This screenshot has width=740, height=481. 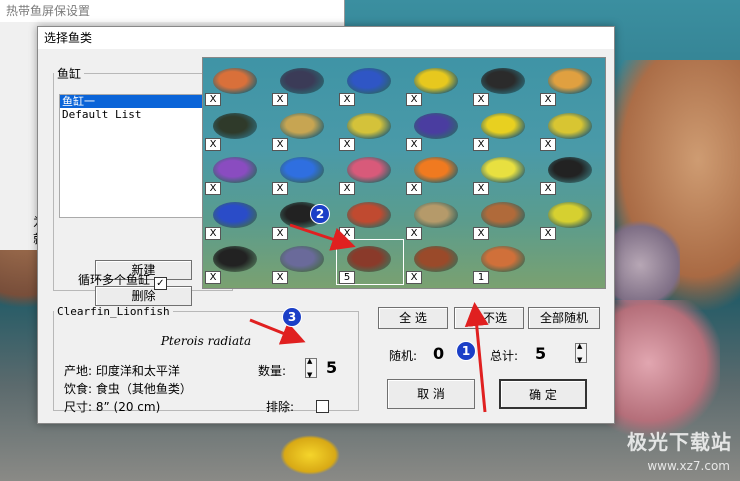 I want to click on annotation-arrows, so click(x=369, y=318).